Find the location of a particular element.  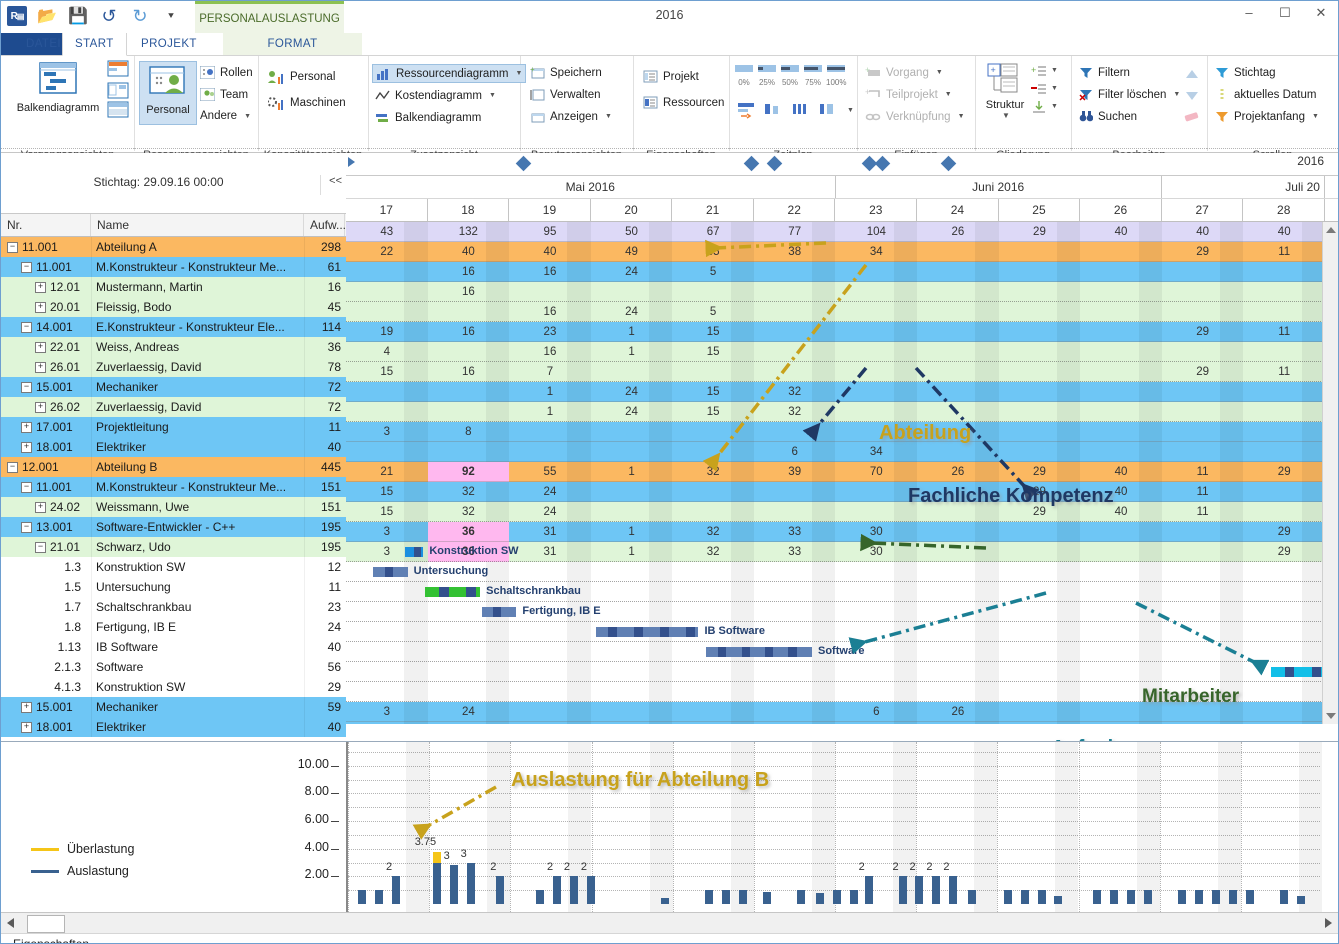

table-row: 1.8 Fertigung, IB E 24 is located at coordinates (173, 627).